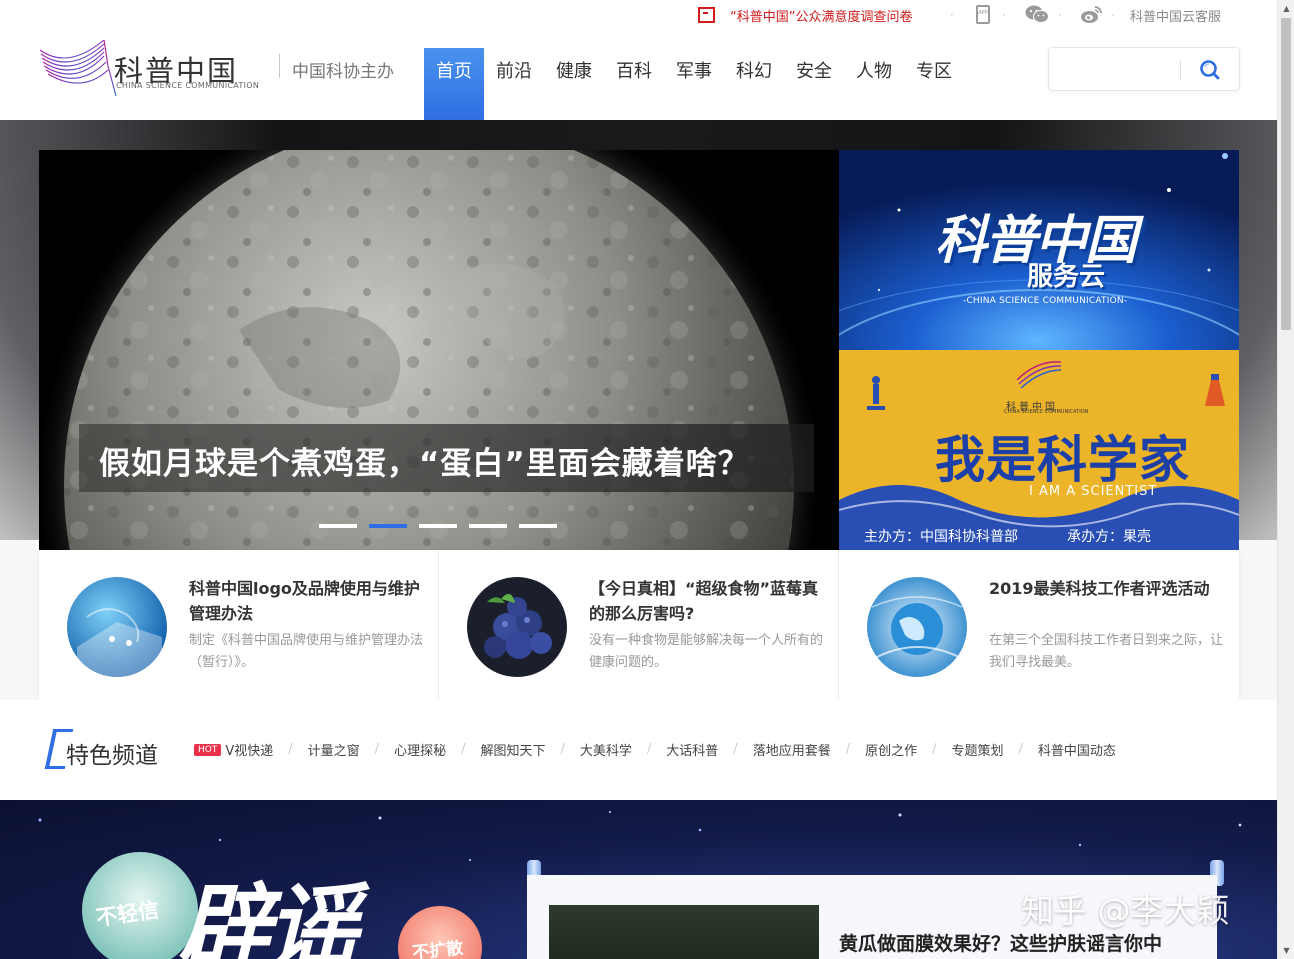  I want to click on scientist-host: 主办方：中国科协科普部, so click(941, 537).